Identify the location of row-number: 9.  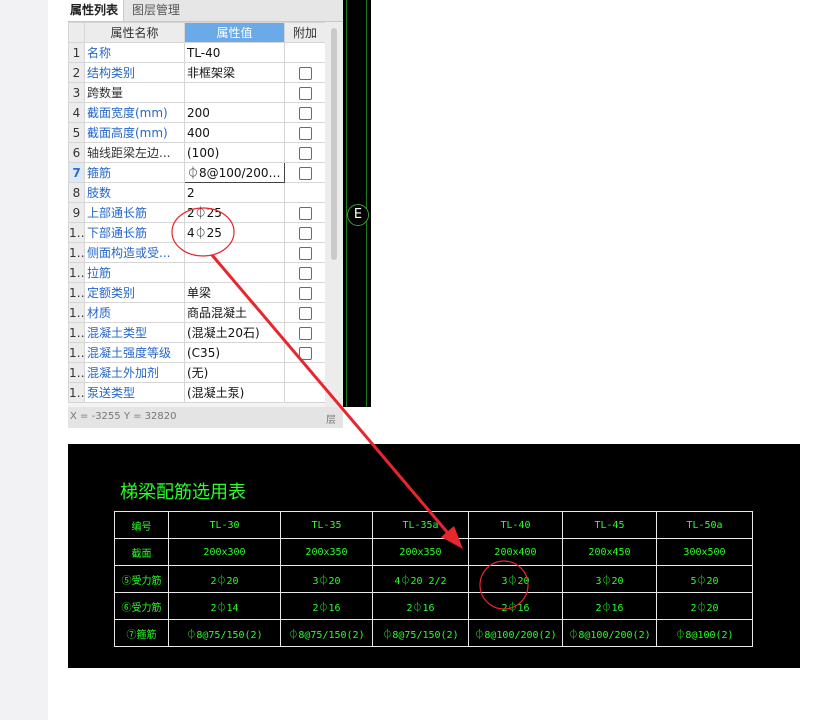
(76, 212).